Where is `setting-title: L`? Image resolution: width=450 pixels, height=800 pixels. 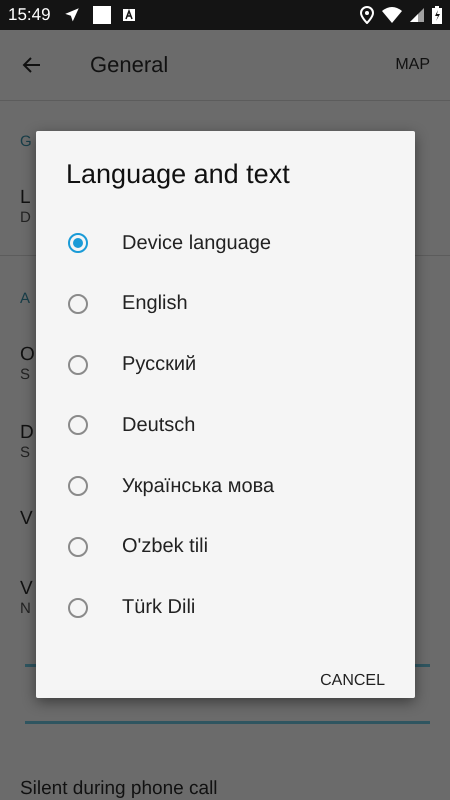 setting-title: L is located at coordinates (25, 197).